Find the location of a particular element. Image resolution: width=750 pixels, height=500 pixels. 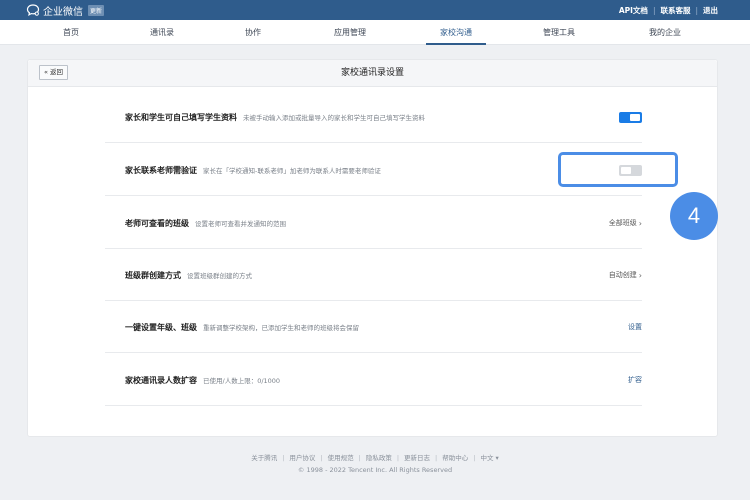

nav-home: 首页 is located at coordinates (71, 32).